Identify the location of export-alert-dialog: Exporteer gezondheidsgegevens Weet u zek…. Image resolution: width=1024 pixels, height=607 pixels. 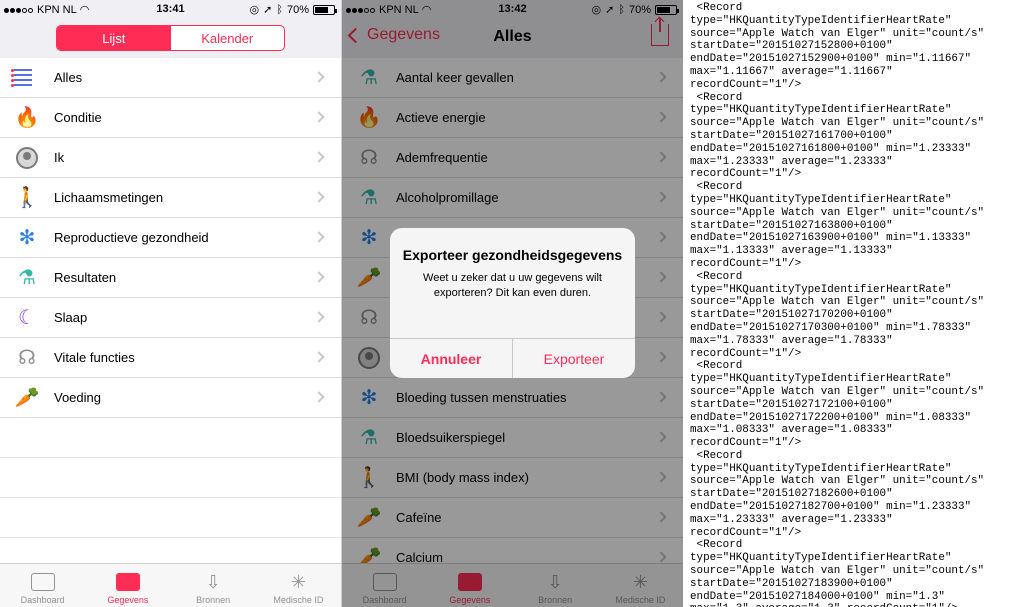
(512, 303).